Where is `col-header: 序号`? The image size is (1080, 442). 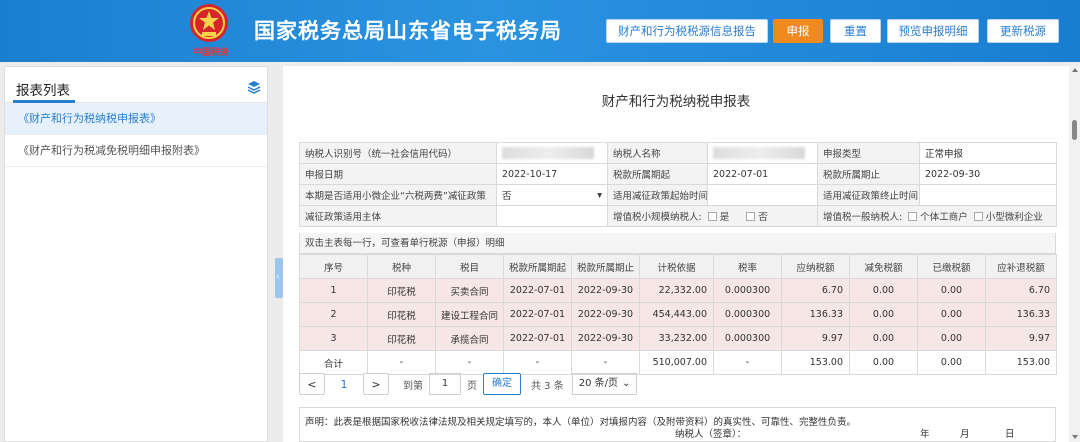
col-header: 序号 is located at coordinates (333, 266).